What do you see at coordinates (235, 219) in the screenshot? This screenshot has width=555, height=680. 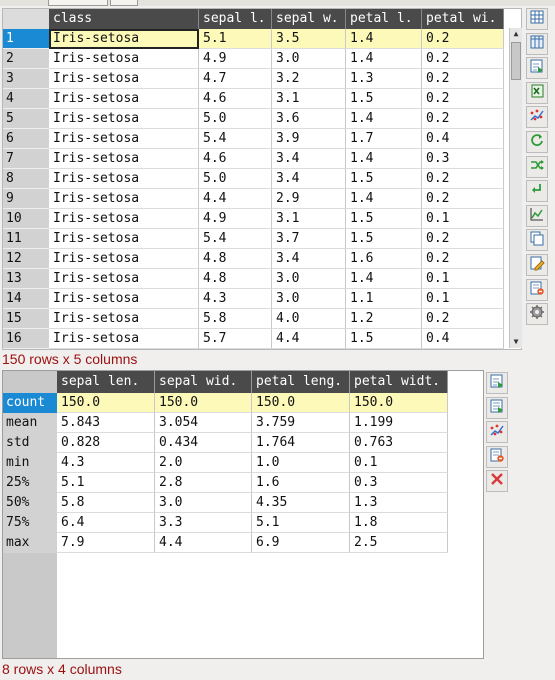 I see `table-cell: 4.9` at bounding box center [235, 219].